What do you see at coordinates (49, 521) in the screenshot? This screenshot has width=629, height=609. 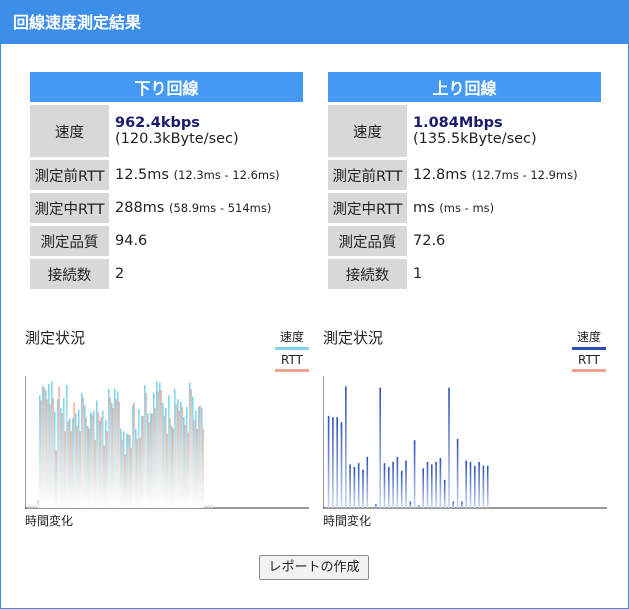 I see `download-chart-xlabel: 時間変化` at bounding box center [49, 521].